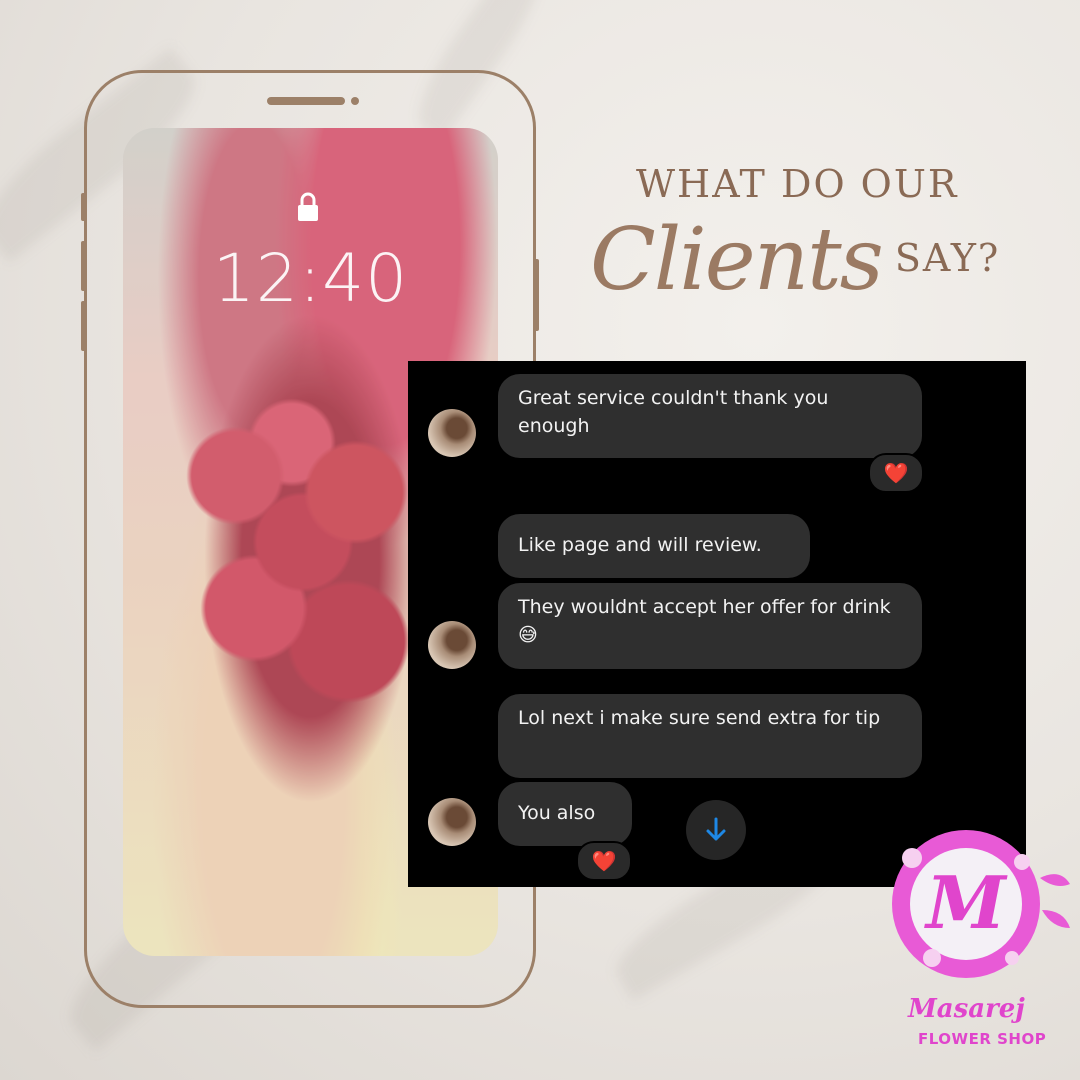 Image resolution: width=1080 pixels, height=1080 pixels. I want to click on message-bubble: Like page and will review., so click(654, 546).